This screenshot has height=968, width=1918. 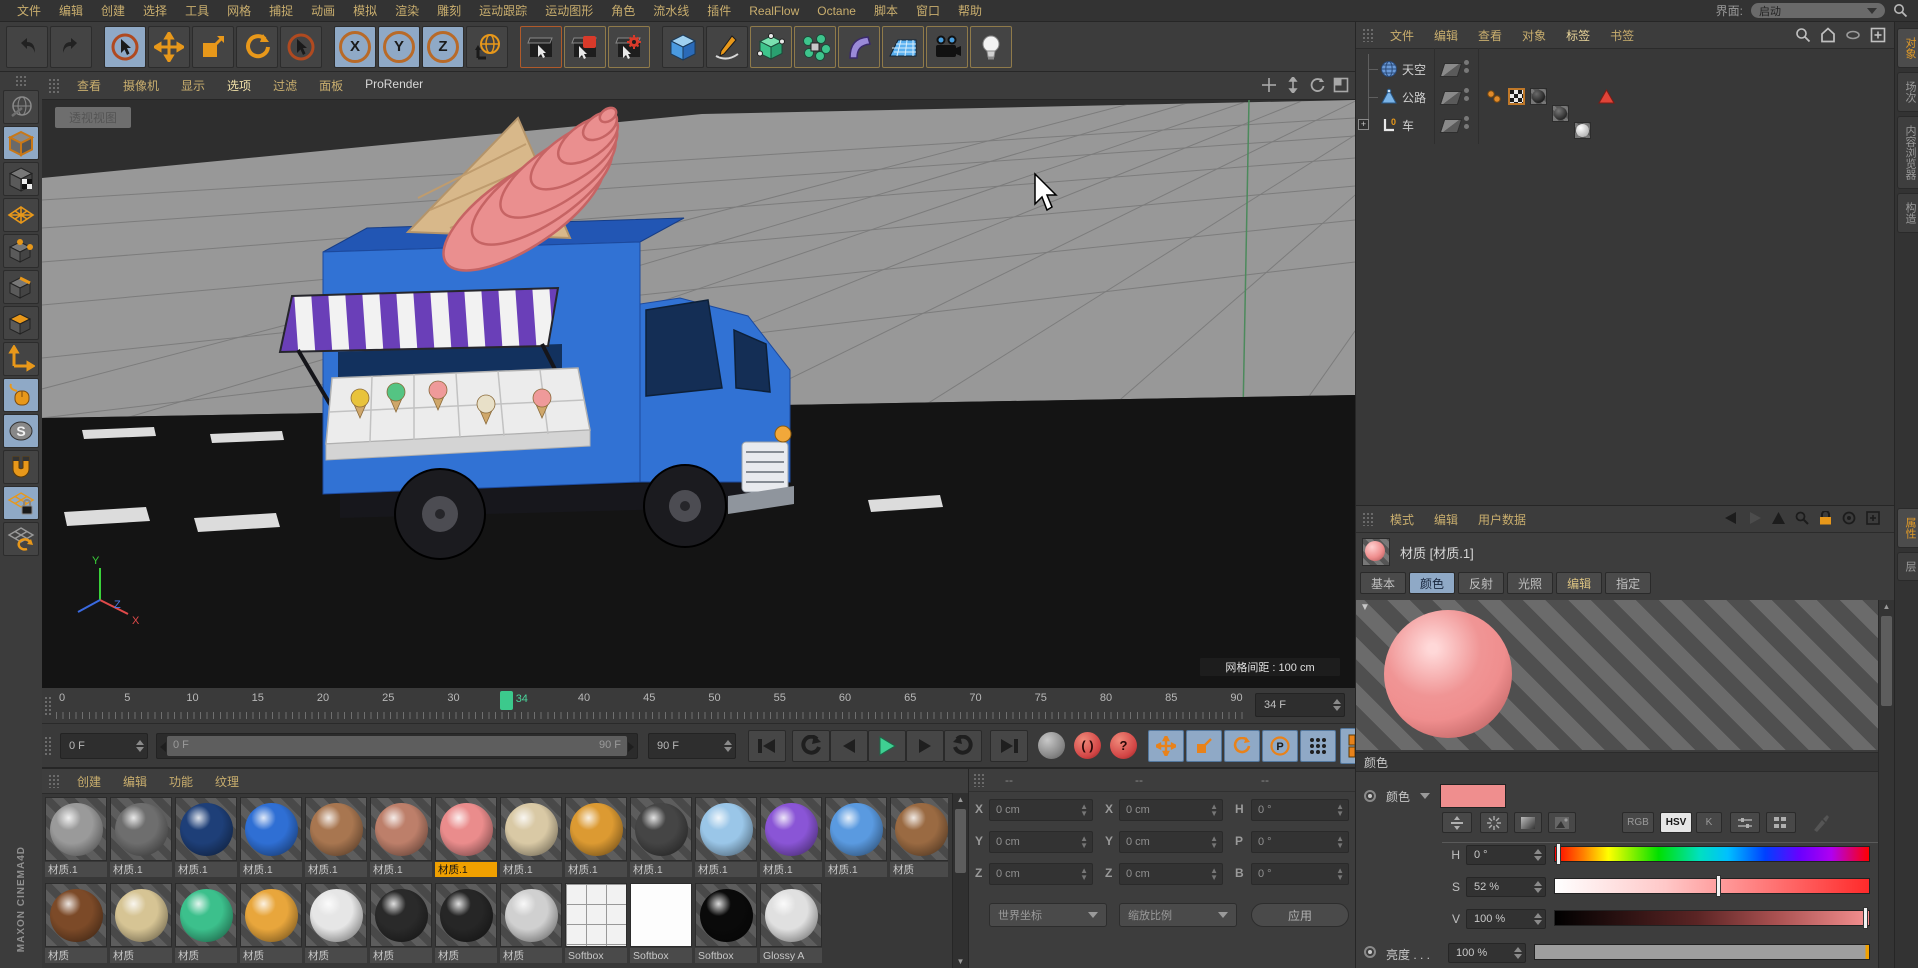 What do you see at coordinates (169, 46) in the screenshot?
I see `move-tool-button` at bounding box center [169, 46].